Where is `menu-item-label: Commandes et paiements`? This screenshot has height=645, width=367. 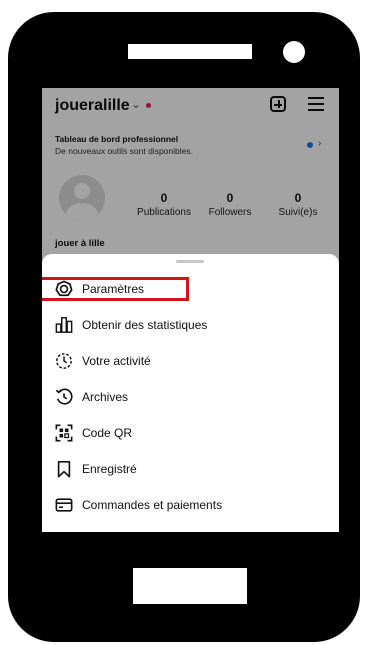
menu-item-label: Commandes et paiements is located at coordinates (152, 505).